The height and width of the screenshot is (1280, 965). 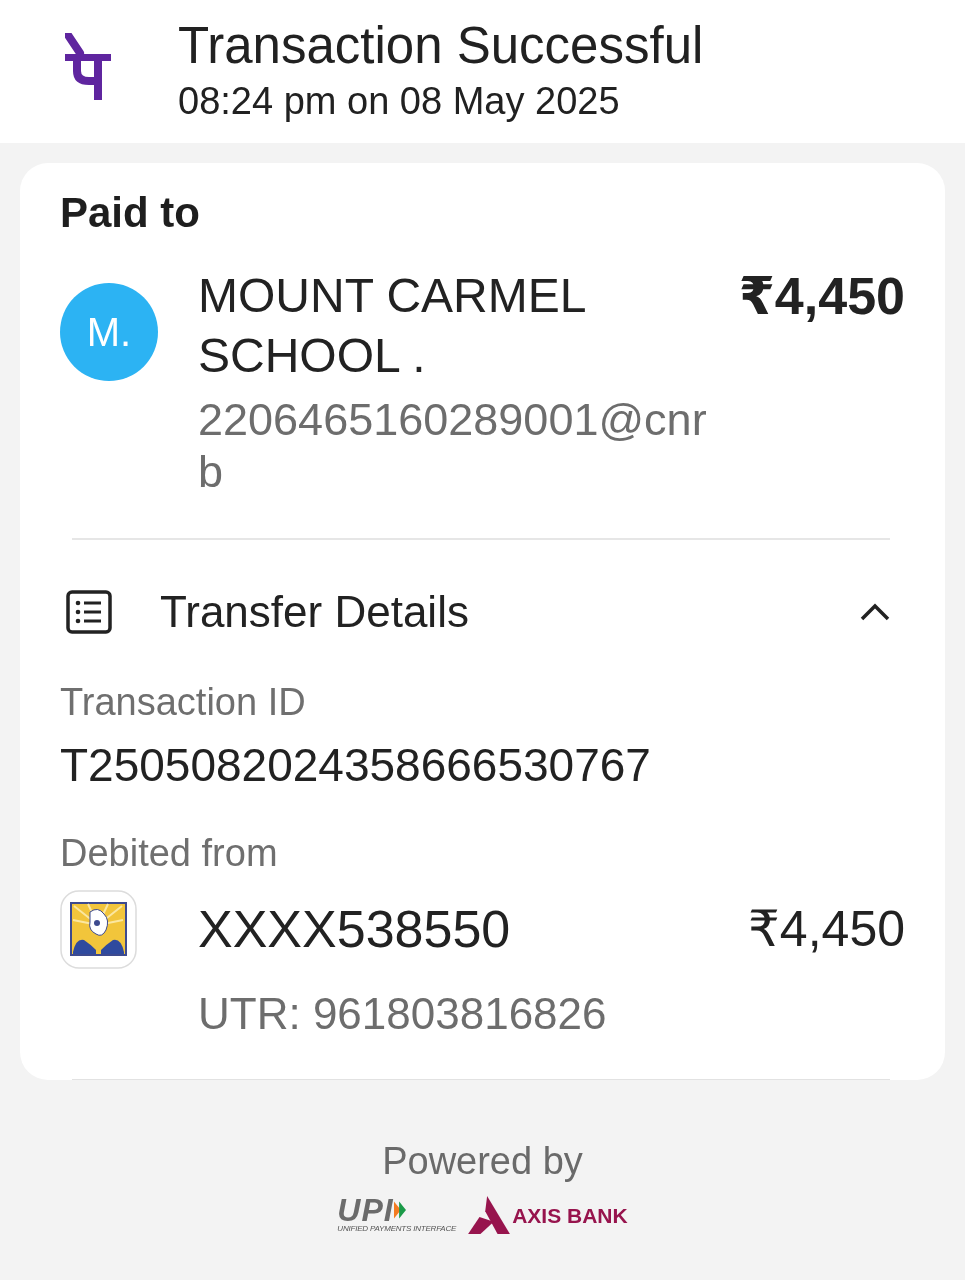 I want to click on upi-logo-text: UPI, so click(x=365, y=1210).